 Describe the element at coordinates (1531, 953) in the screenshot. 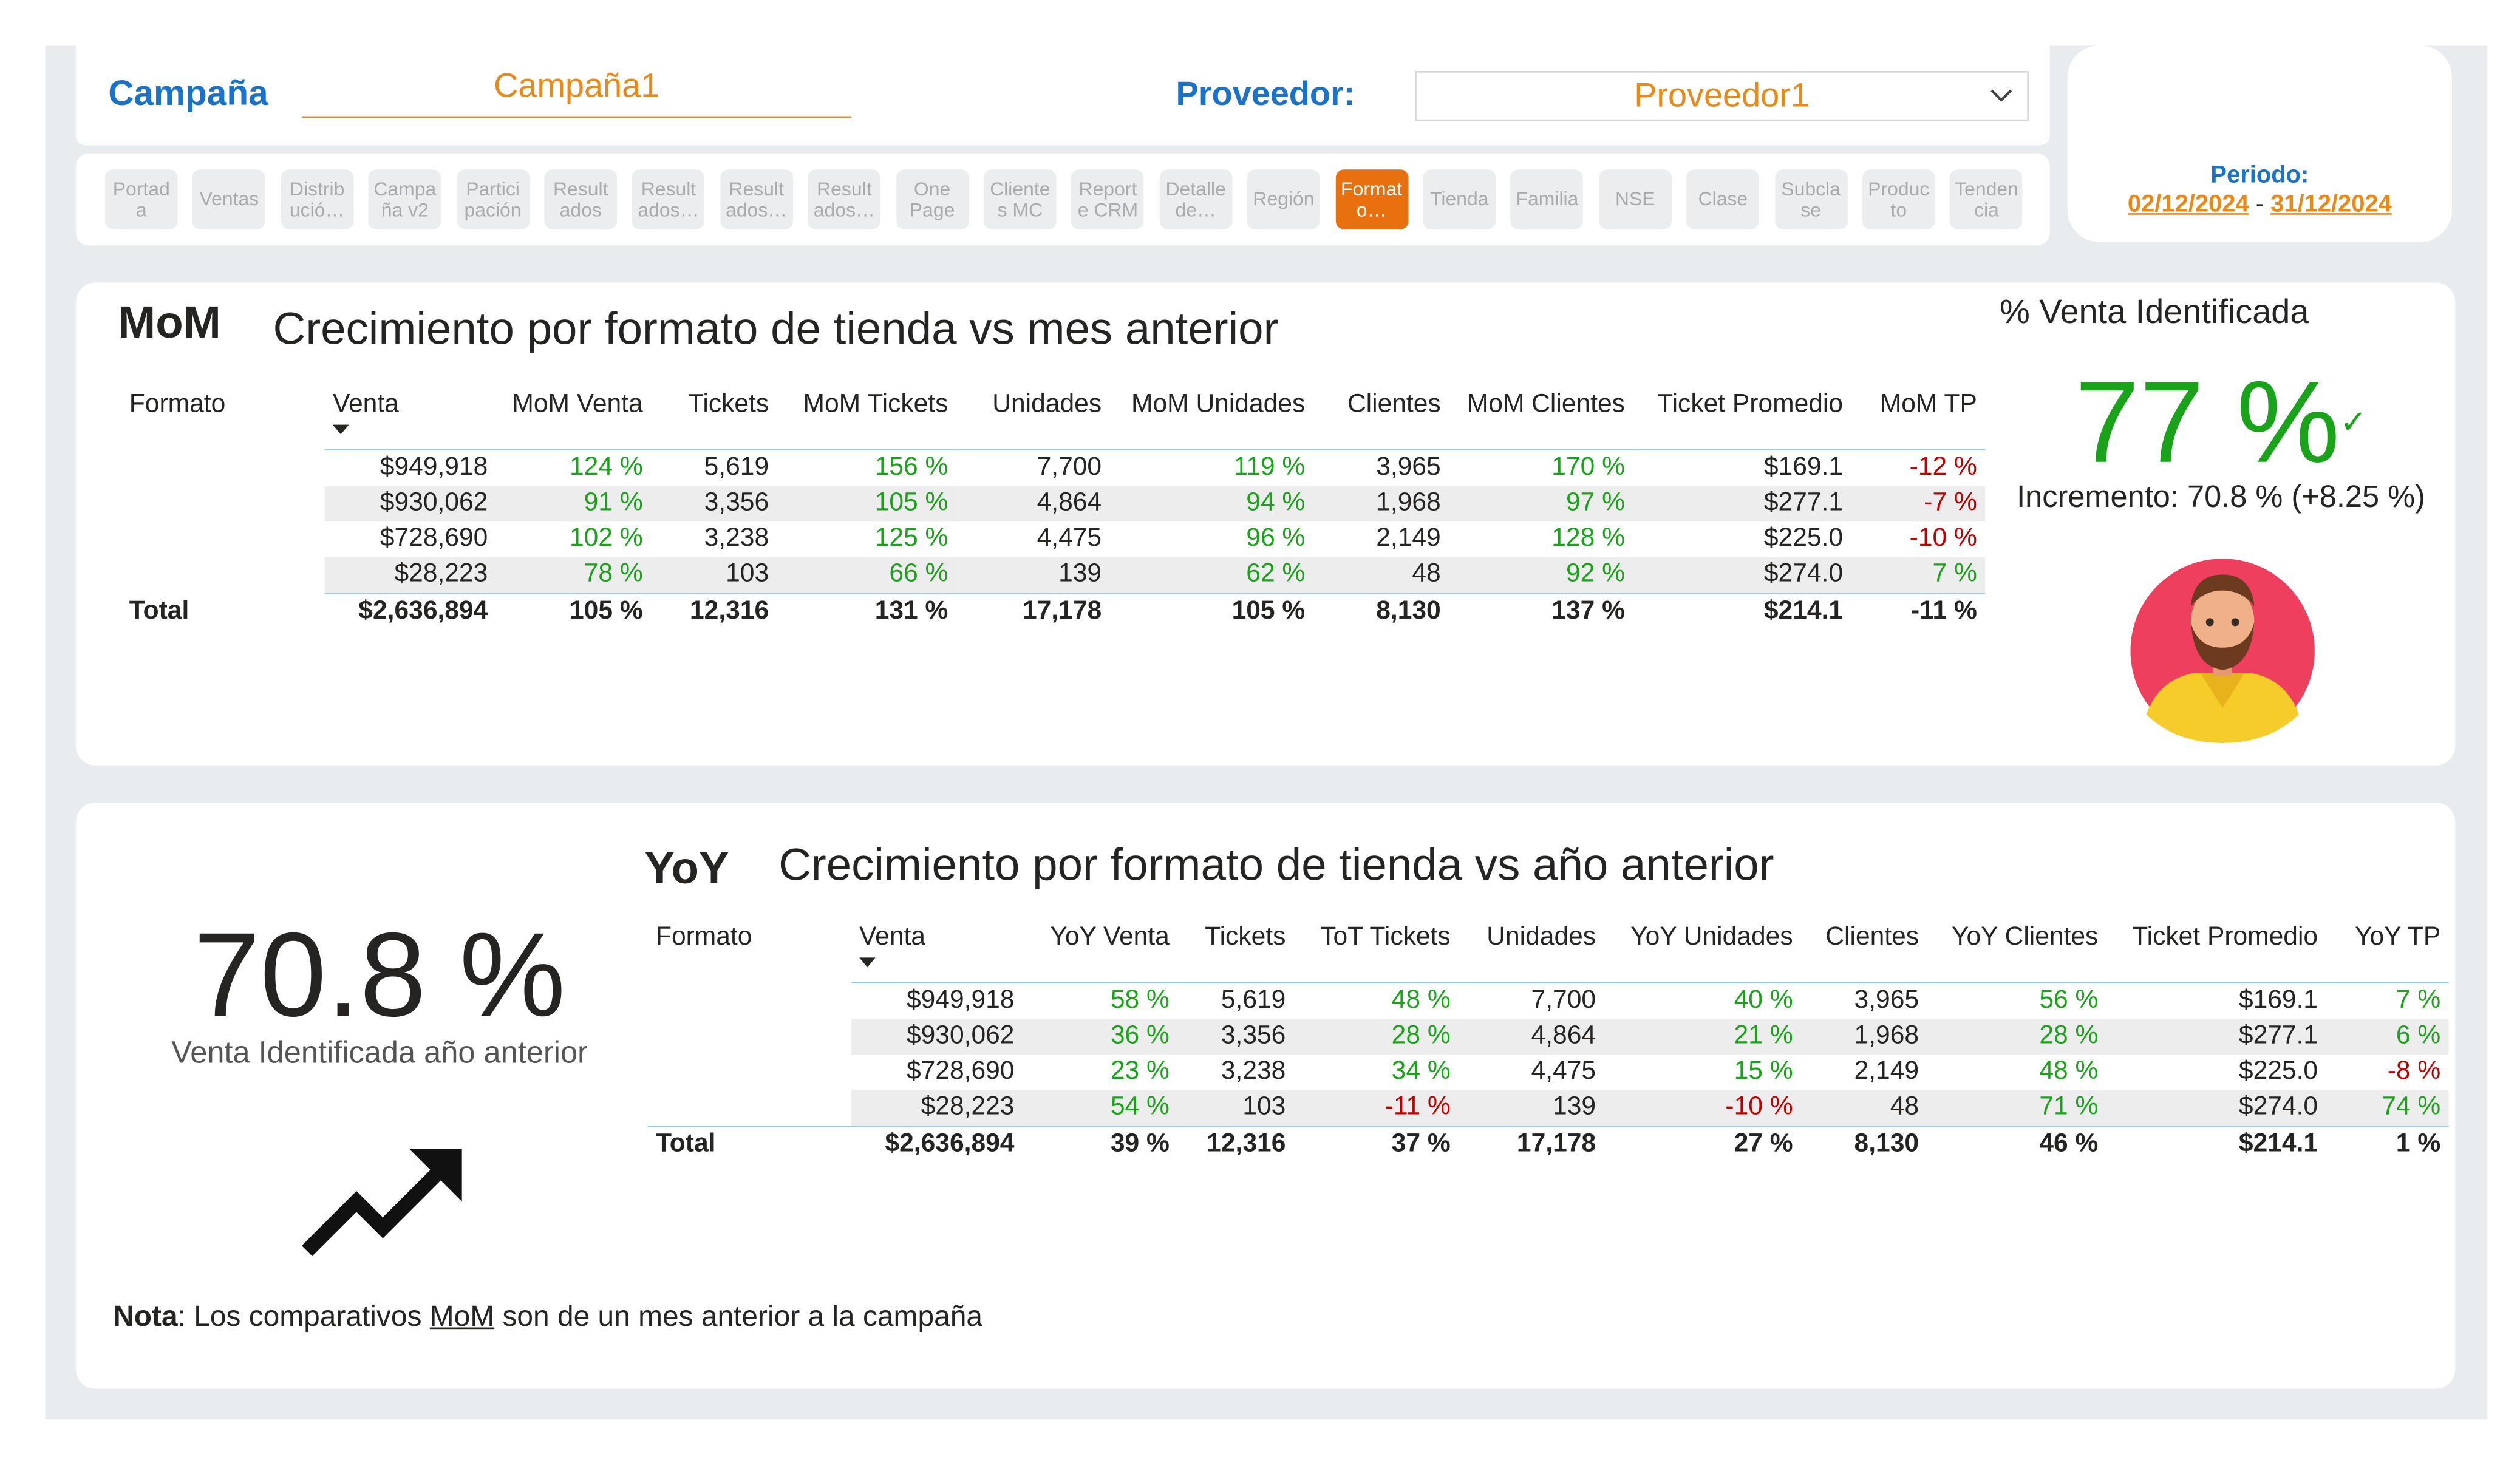

I see `yoy-col-header: Unidades` at that location.